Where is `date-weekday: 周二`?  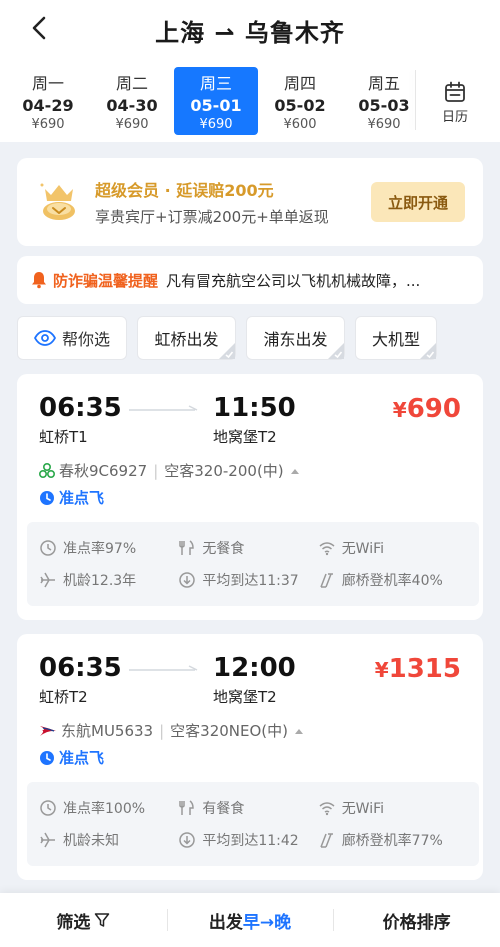
date-weekday: 周二 is located at coordinates (131, 83).